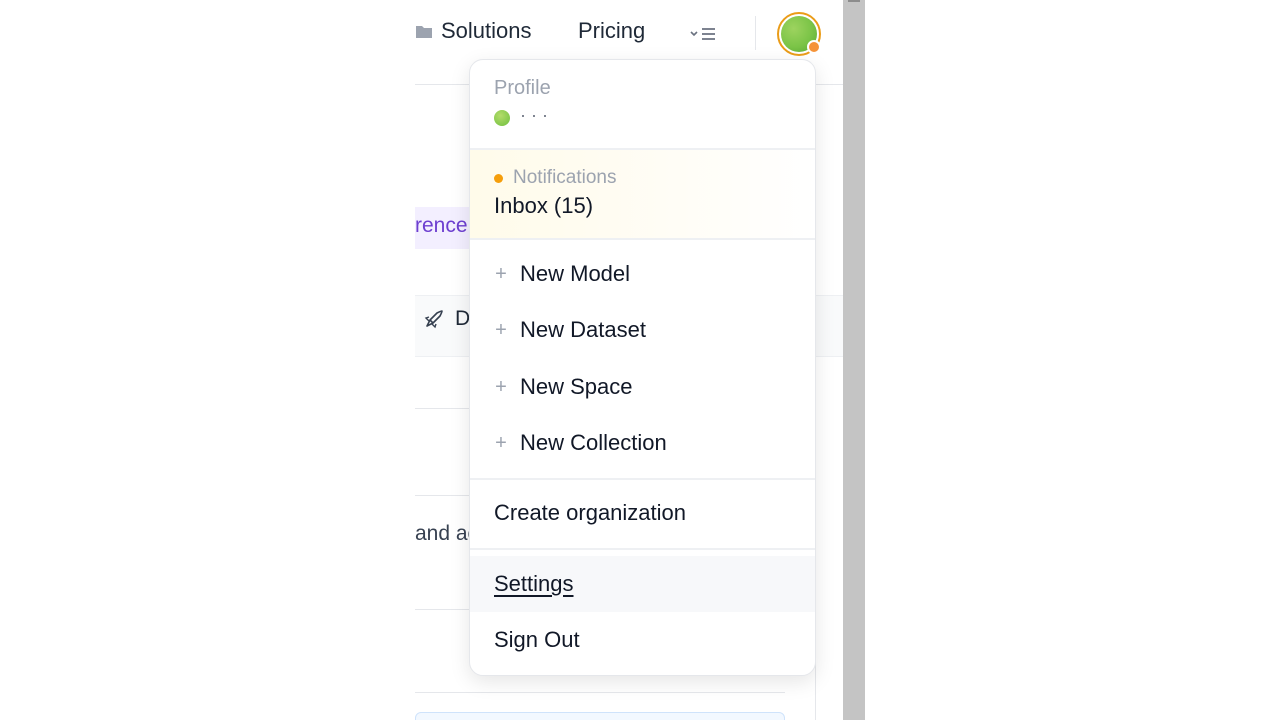 Image resolution: width=1280 pixels, height=720 pixels. Describe the element at coordinates (522, 88) in the screenshot. I see `profile-label: Profile` at that location.